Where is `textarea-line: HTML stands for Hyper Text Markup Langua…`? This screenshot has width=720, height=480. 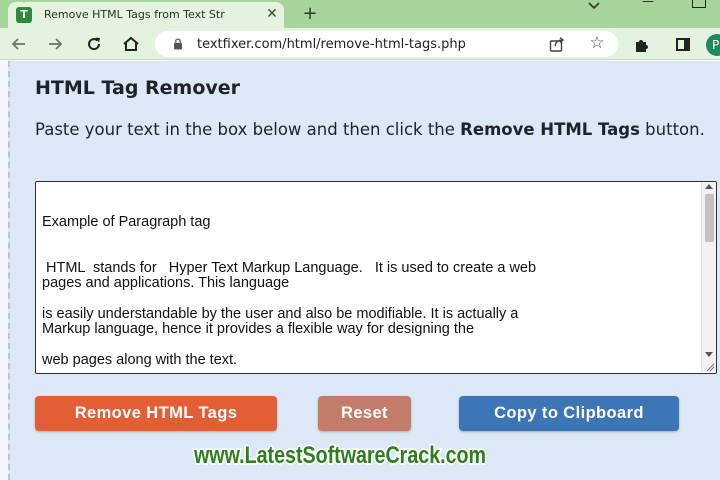 textarea-line: HTML stands for Hyper Text Markup Langua… is located at coordinates (289, 268).